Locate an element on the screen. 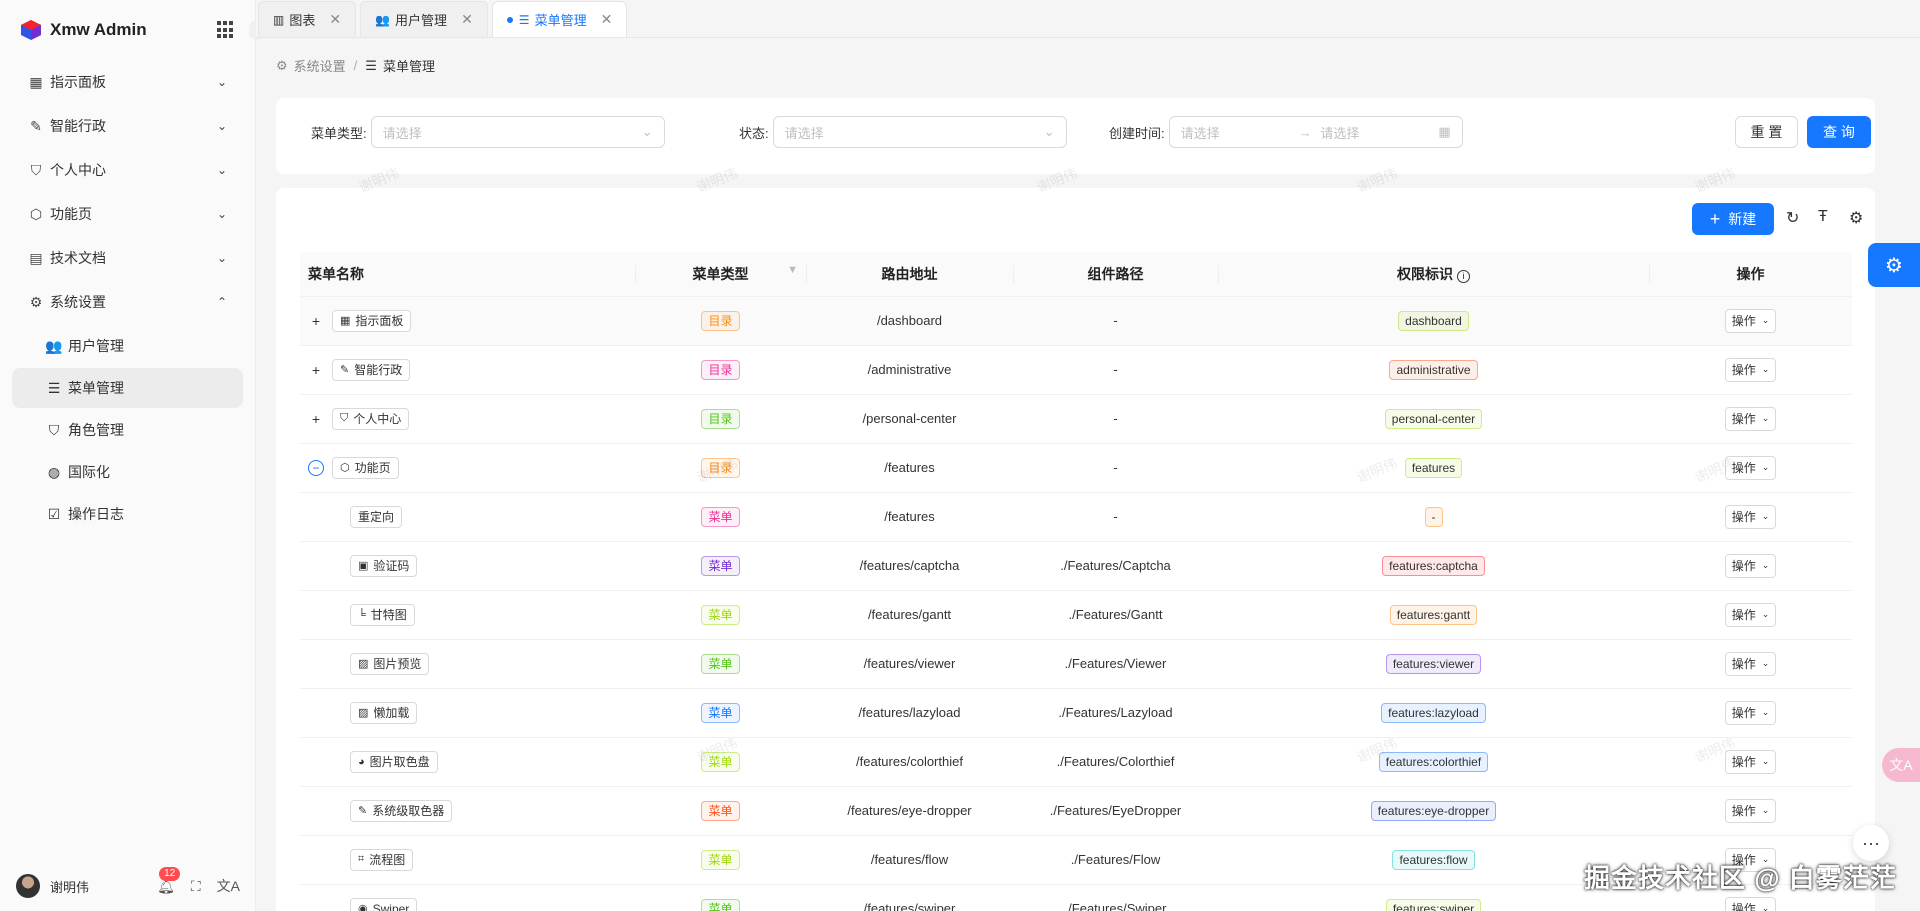  sidebar-subitem-2: ☰ 菜单管理 is located at coordinates (127, 388).